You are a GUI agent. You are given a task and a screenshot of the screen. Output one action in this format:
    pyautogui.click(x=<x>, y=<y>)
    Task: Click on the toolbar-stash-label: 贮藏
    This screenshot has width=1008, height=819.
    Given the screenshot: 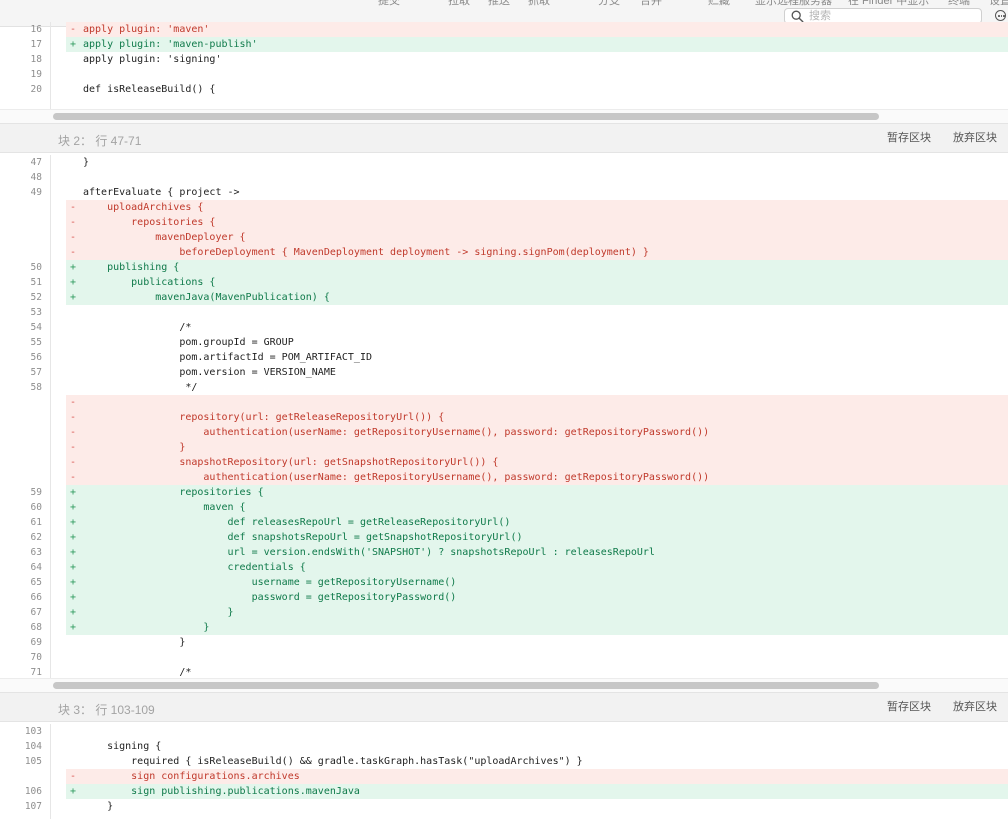 What is the action you would take?
    pyautogui.click(x=719, y=4)
    